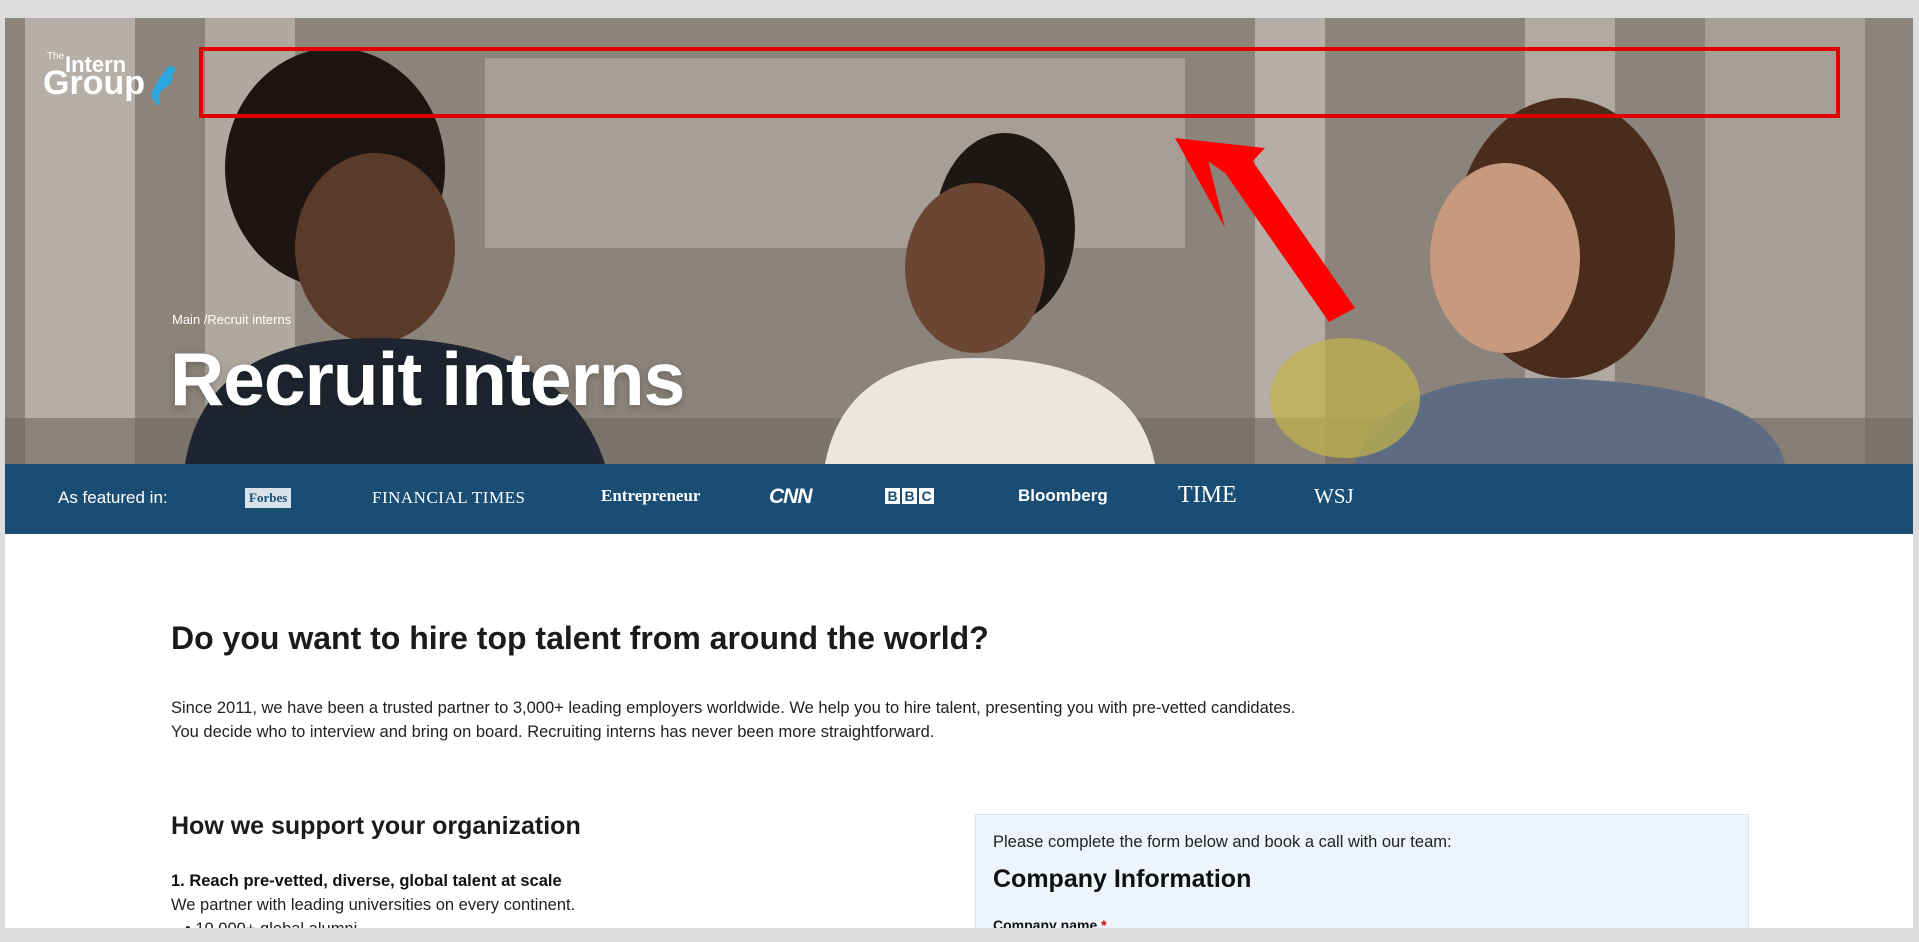 This screenshot has width=1919, height=942. Describe the element at coordinates (1265, 230) in the screenshot. I see `annotation-arrow-icon` at that location.